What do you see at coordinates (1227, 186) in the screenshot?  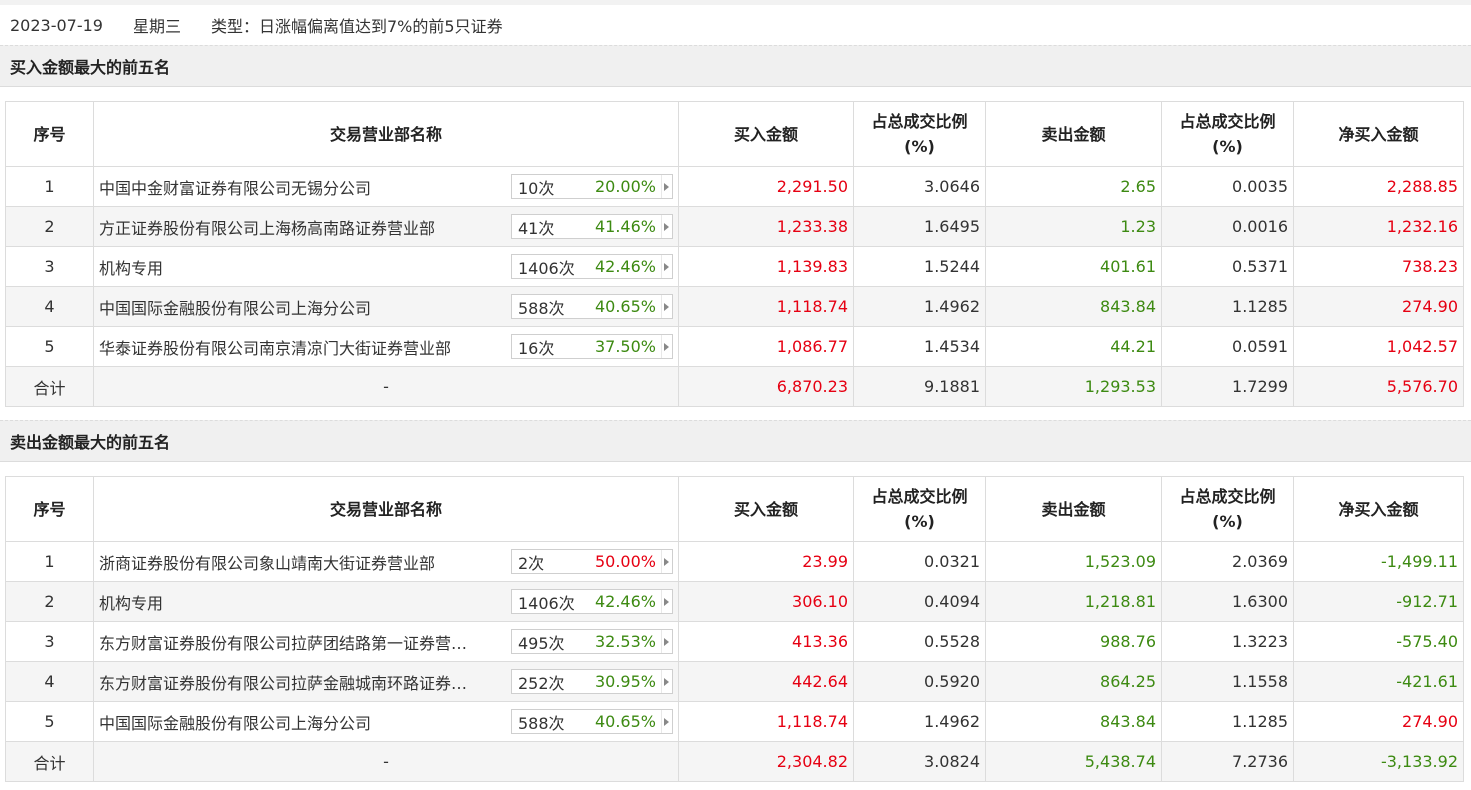 I see `sell-ratio: 0.0035` at bounding box center [1227, 186].